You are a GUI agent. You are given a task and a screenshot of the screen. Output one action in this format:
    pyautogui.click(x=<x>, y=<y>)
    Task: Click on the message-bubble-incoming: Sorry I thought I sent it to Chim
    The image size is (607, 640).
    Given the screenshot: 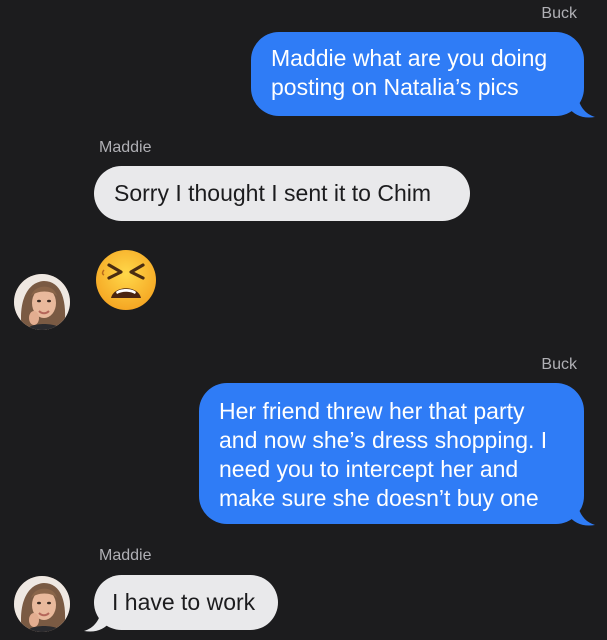 What is the action you would take?
    pyautogui.click(x=282, y=193)
    